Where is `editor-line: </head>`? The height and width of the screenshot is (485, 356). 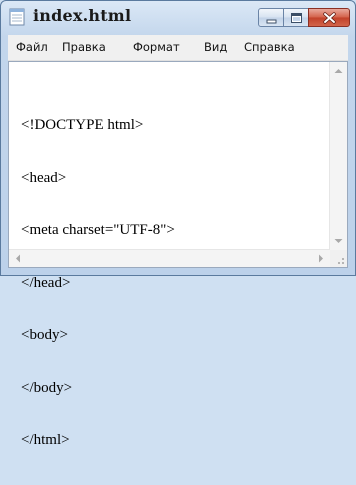 editor-line: </head> is located at coordinates (46, 282).